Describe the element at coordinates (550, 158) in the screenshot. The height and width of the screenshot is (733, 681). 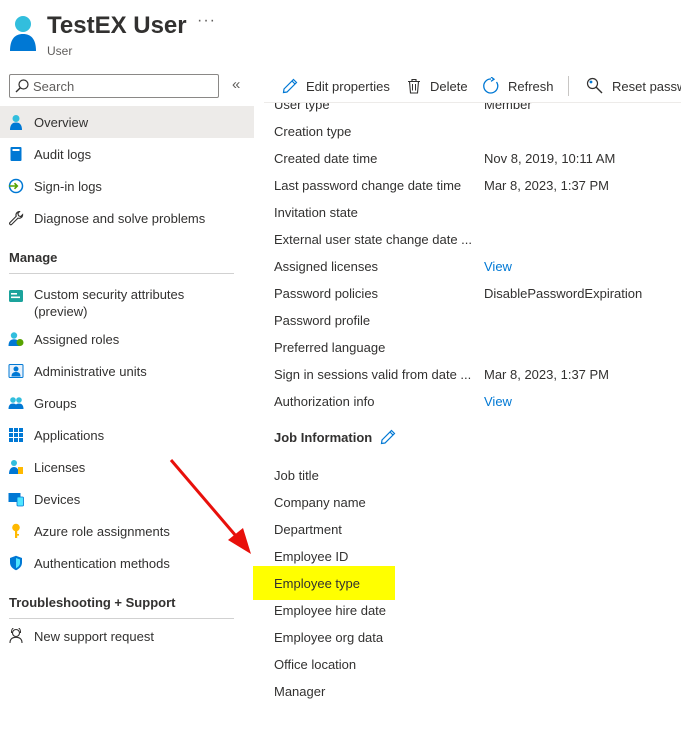
I see `property-value: Nov 8, 2019, 10:11 AM` at that location.